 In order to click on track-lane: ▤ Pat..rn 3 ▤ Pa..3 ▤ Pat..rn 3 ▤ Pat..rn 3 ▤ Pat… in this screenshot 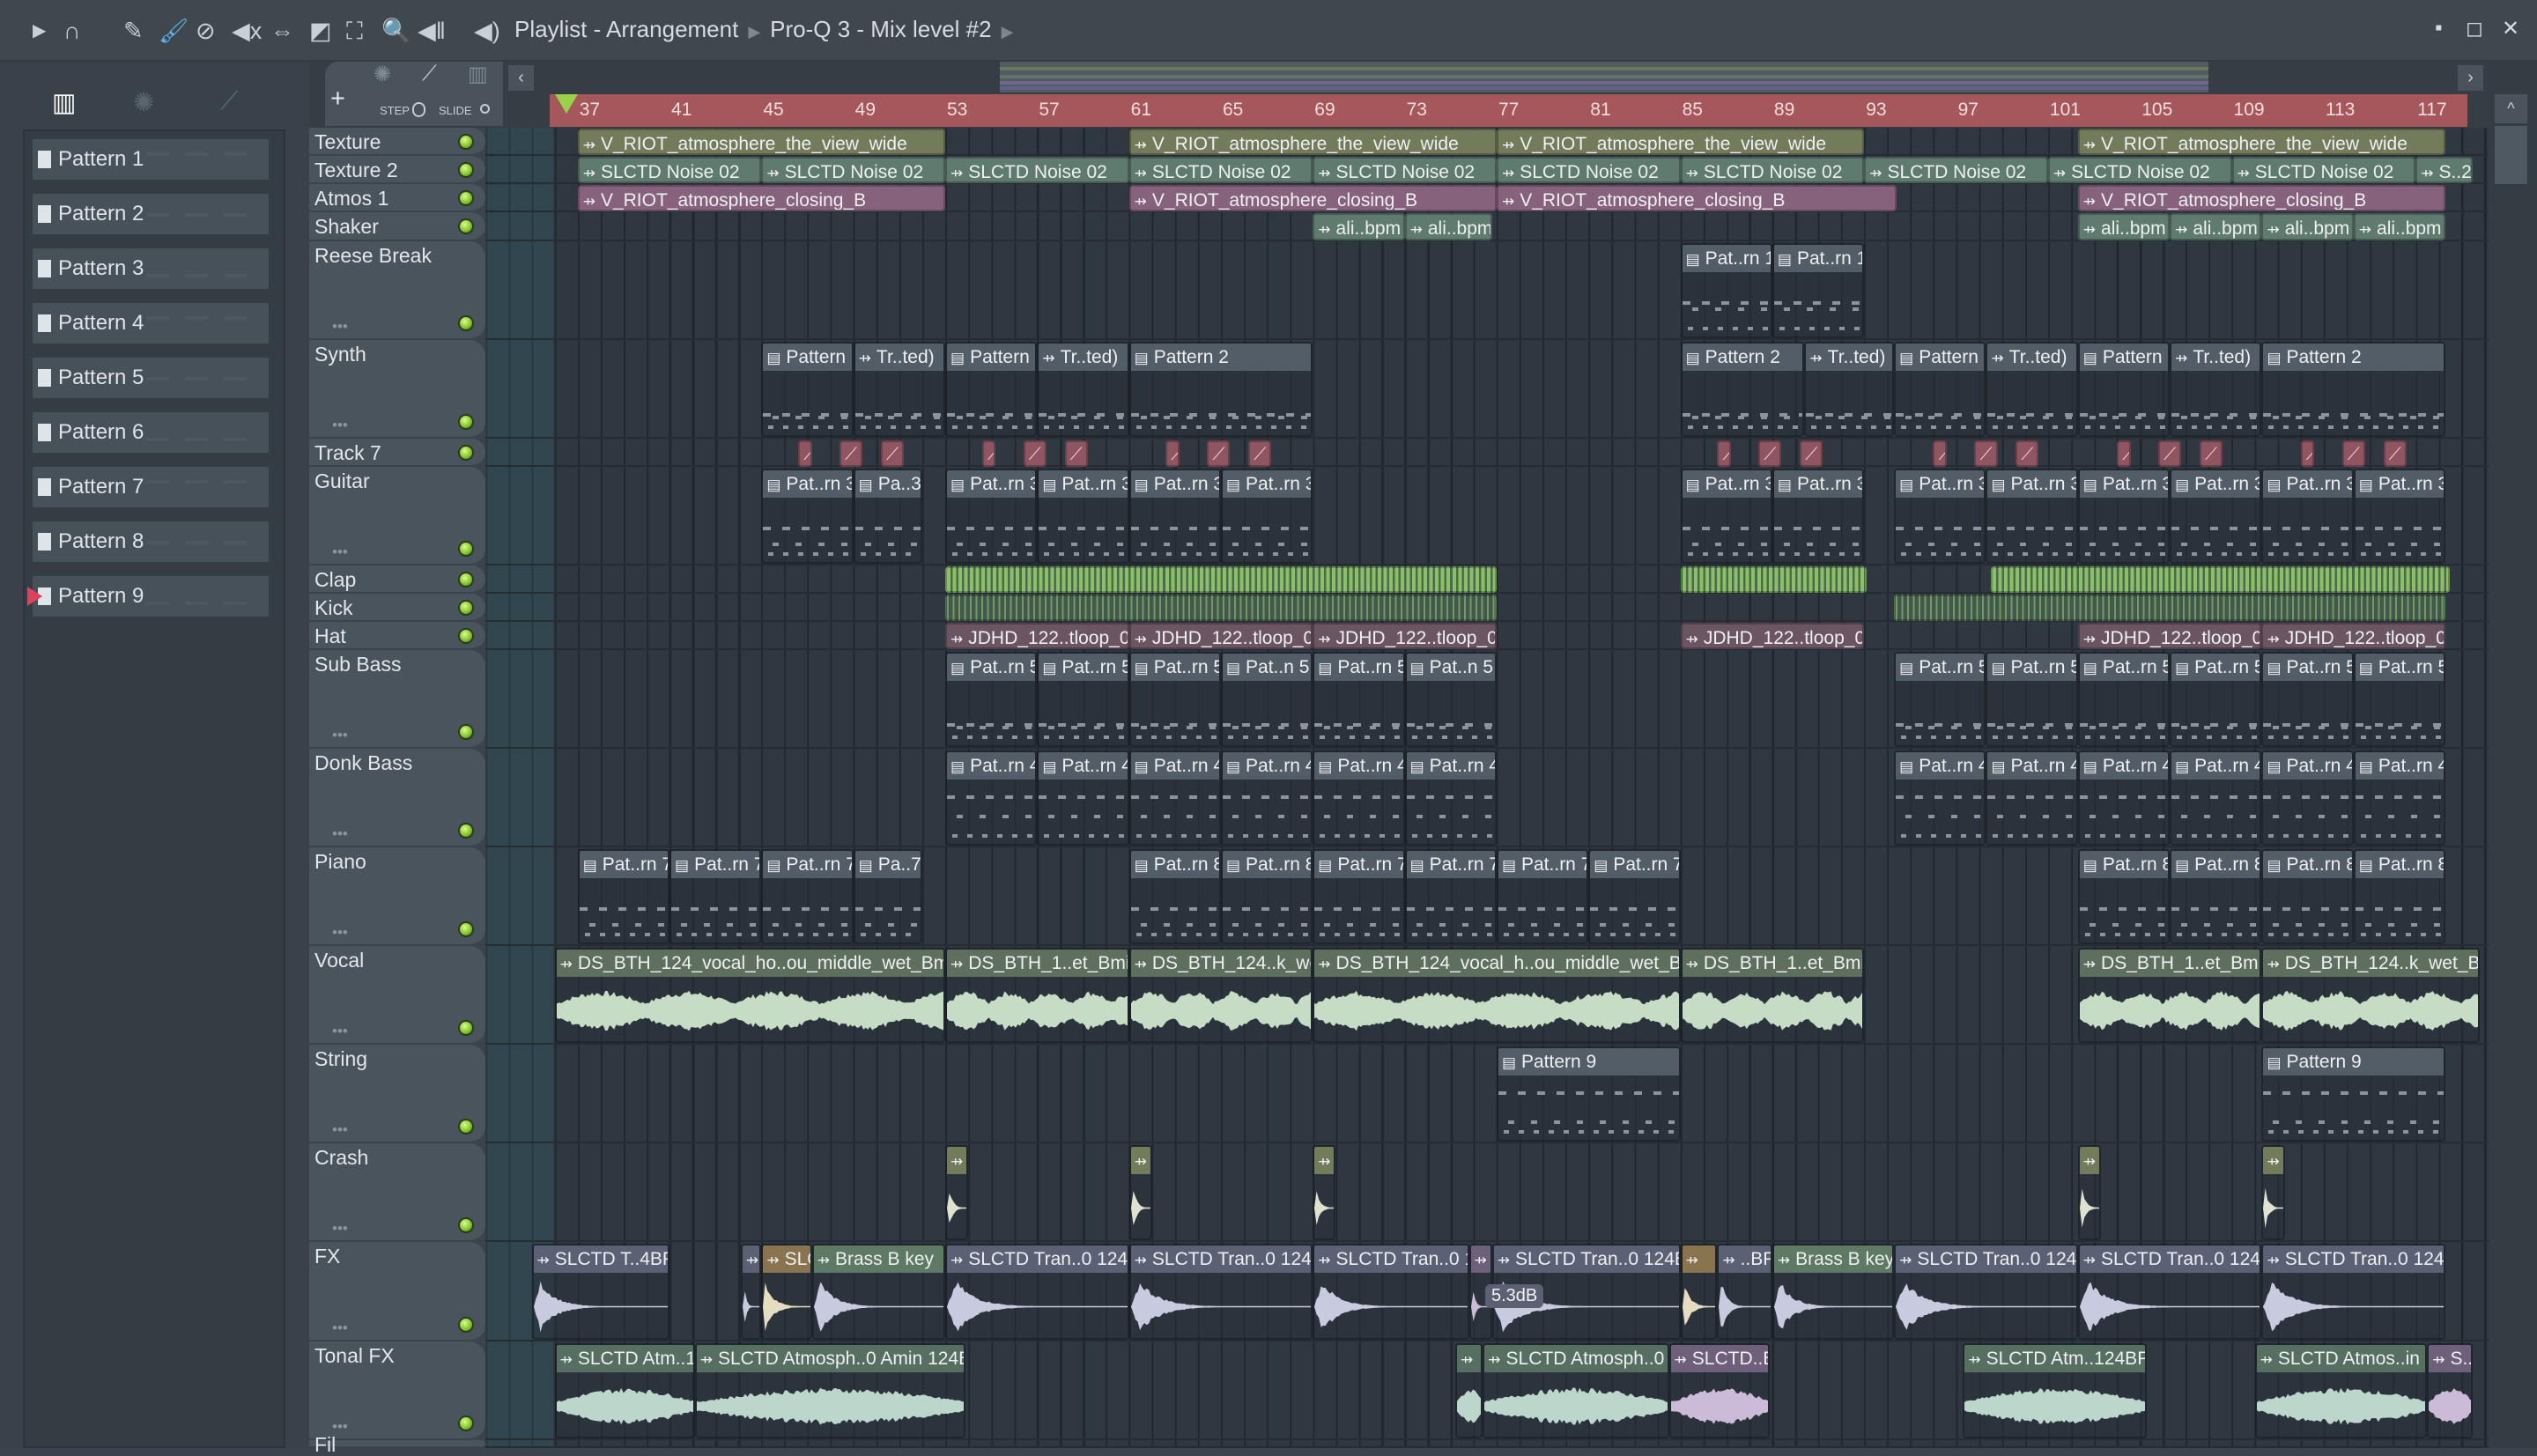, I will do `click(1487, 516)`.